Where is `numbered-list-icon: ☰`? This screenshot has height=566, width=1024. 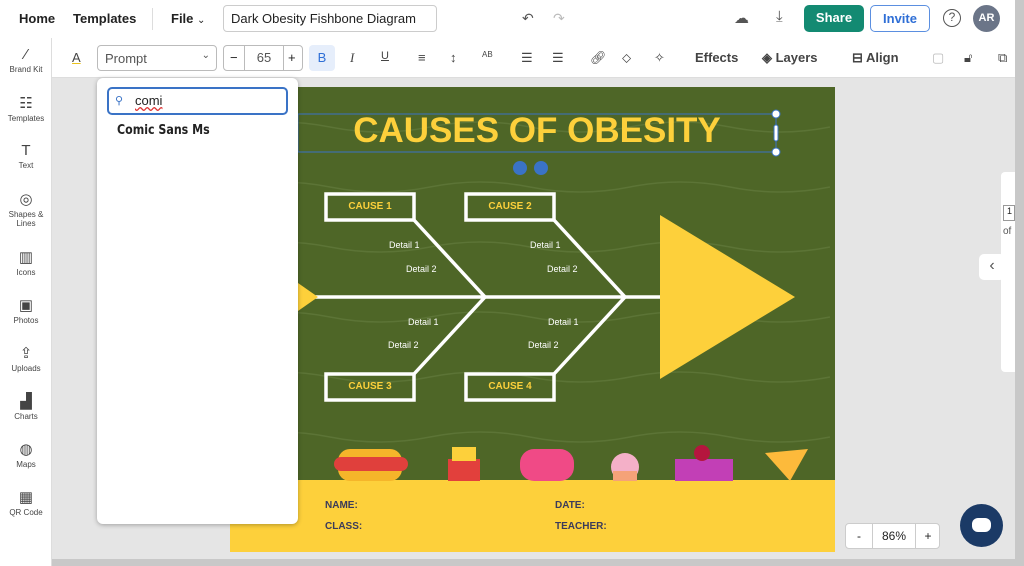 numbered-list-icon: ☰ is located at coordinates (558, 58).